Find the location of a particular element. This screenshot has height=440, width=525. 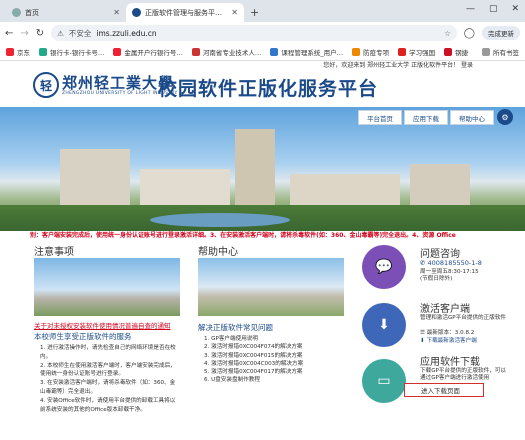

help-link: 4. 激活时报错0XC004C003的解决方案 is located at coordinates (274, 364).